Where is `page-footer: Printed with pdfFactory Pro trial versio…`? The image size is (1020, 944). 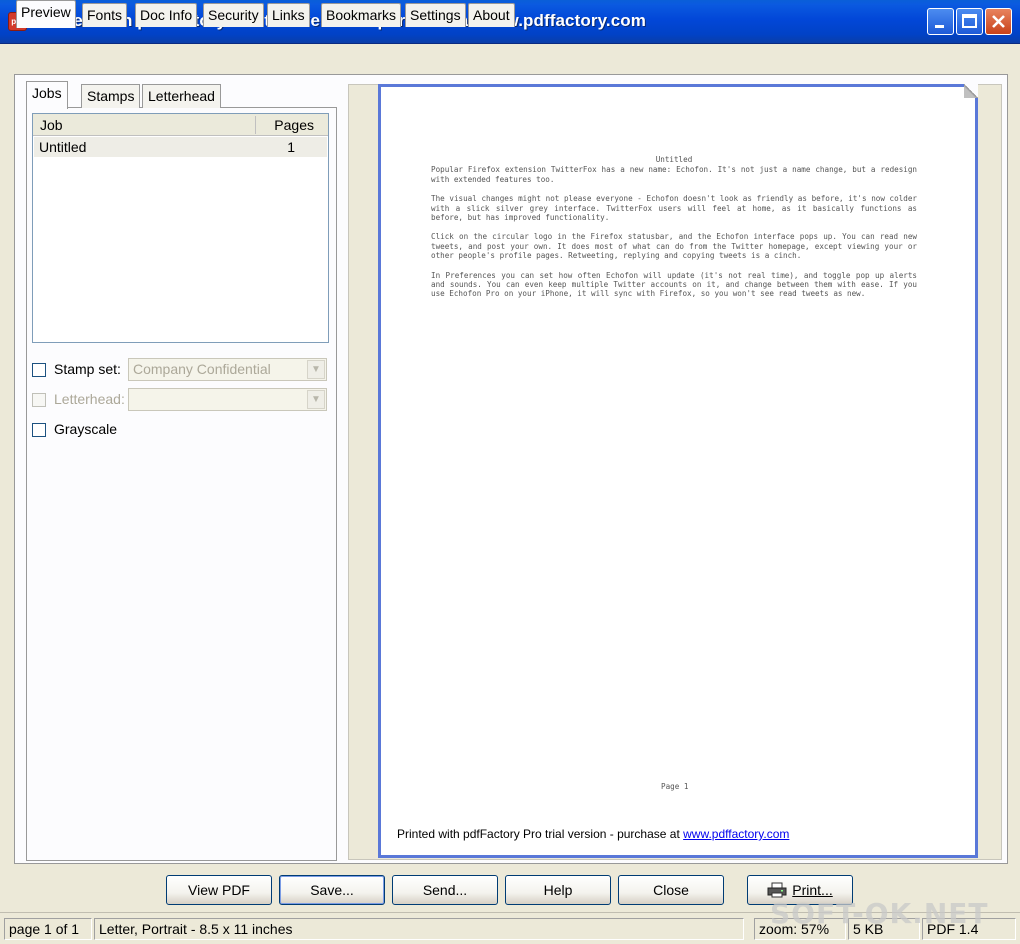
page-footer: Printed with pdfFactory Pro trial versio… is located at coordinates (593, 834).